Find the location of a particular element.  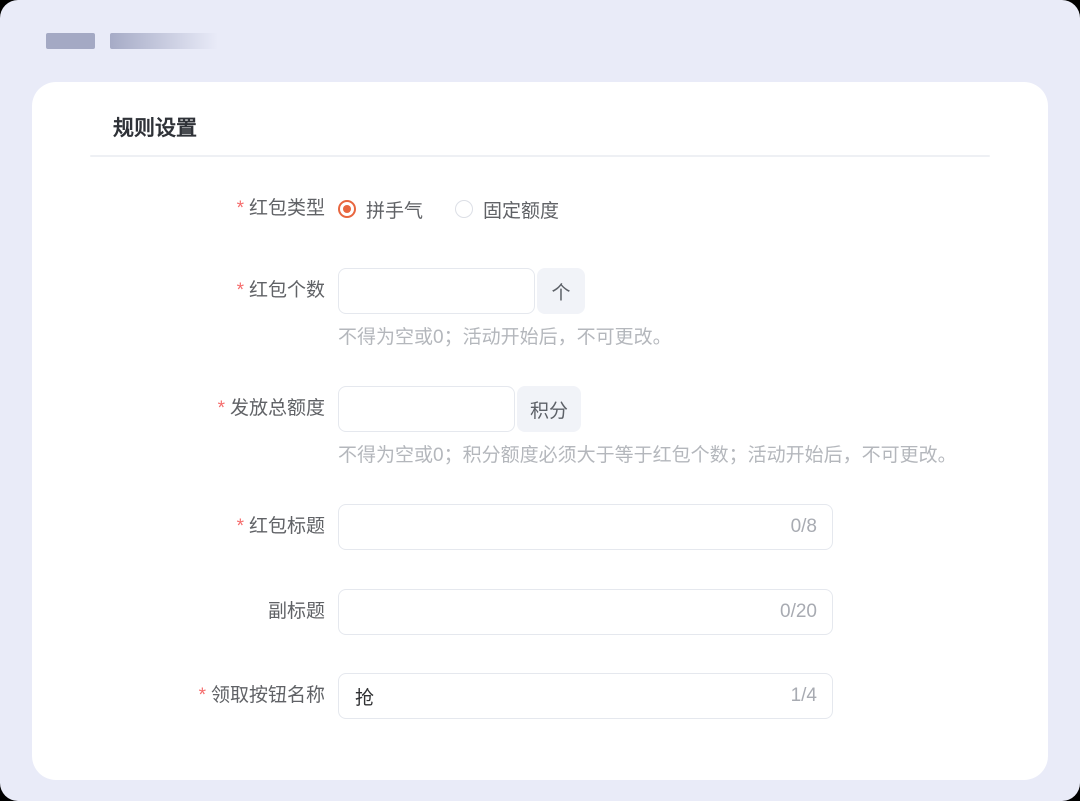

field-packet-count: * 红包个数 个 不得为空或0；活动开始后，不可更改。 is located at coordinates (540, 309).